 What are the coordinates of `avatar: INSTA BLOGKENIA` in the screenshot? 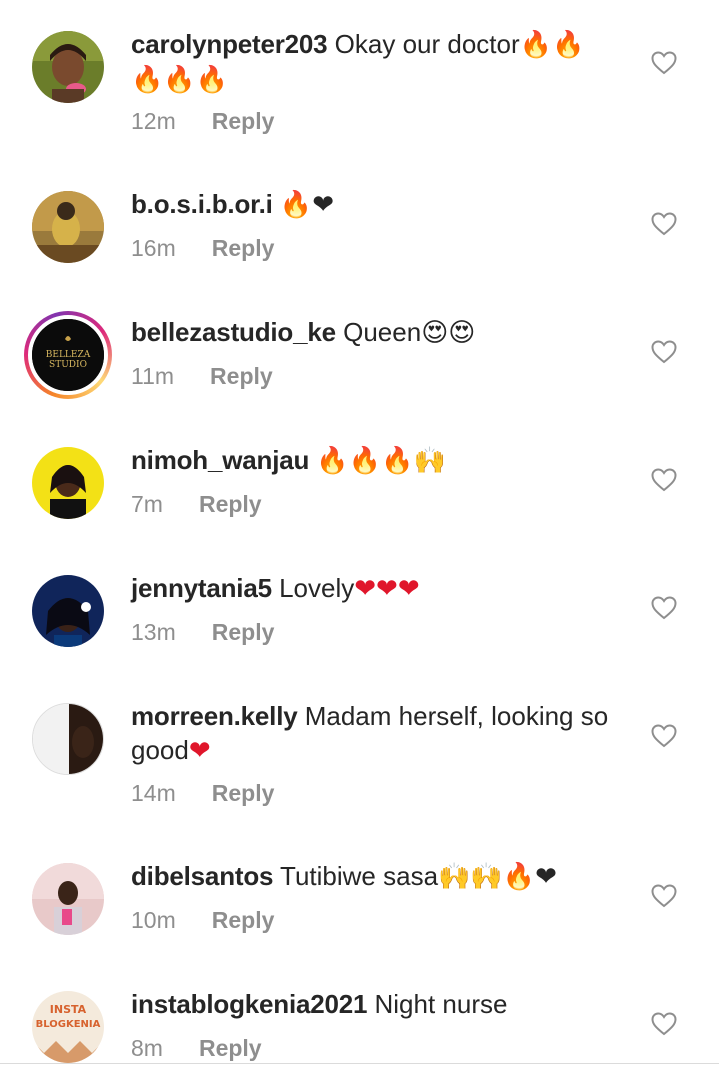 It's located at (68, 1027).